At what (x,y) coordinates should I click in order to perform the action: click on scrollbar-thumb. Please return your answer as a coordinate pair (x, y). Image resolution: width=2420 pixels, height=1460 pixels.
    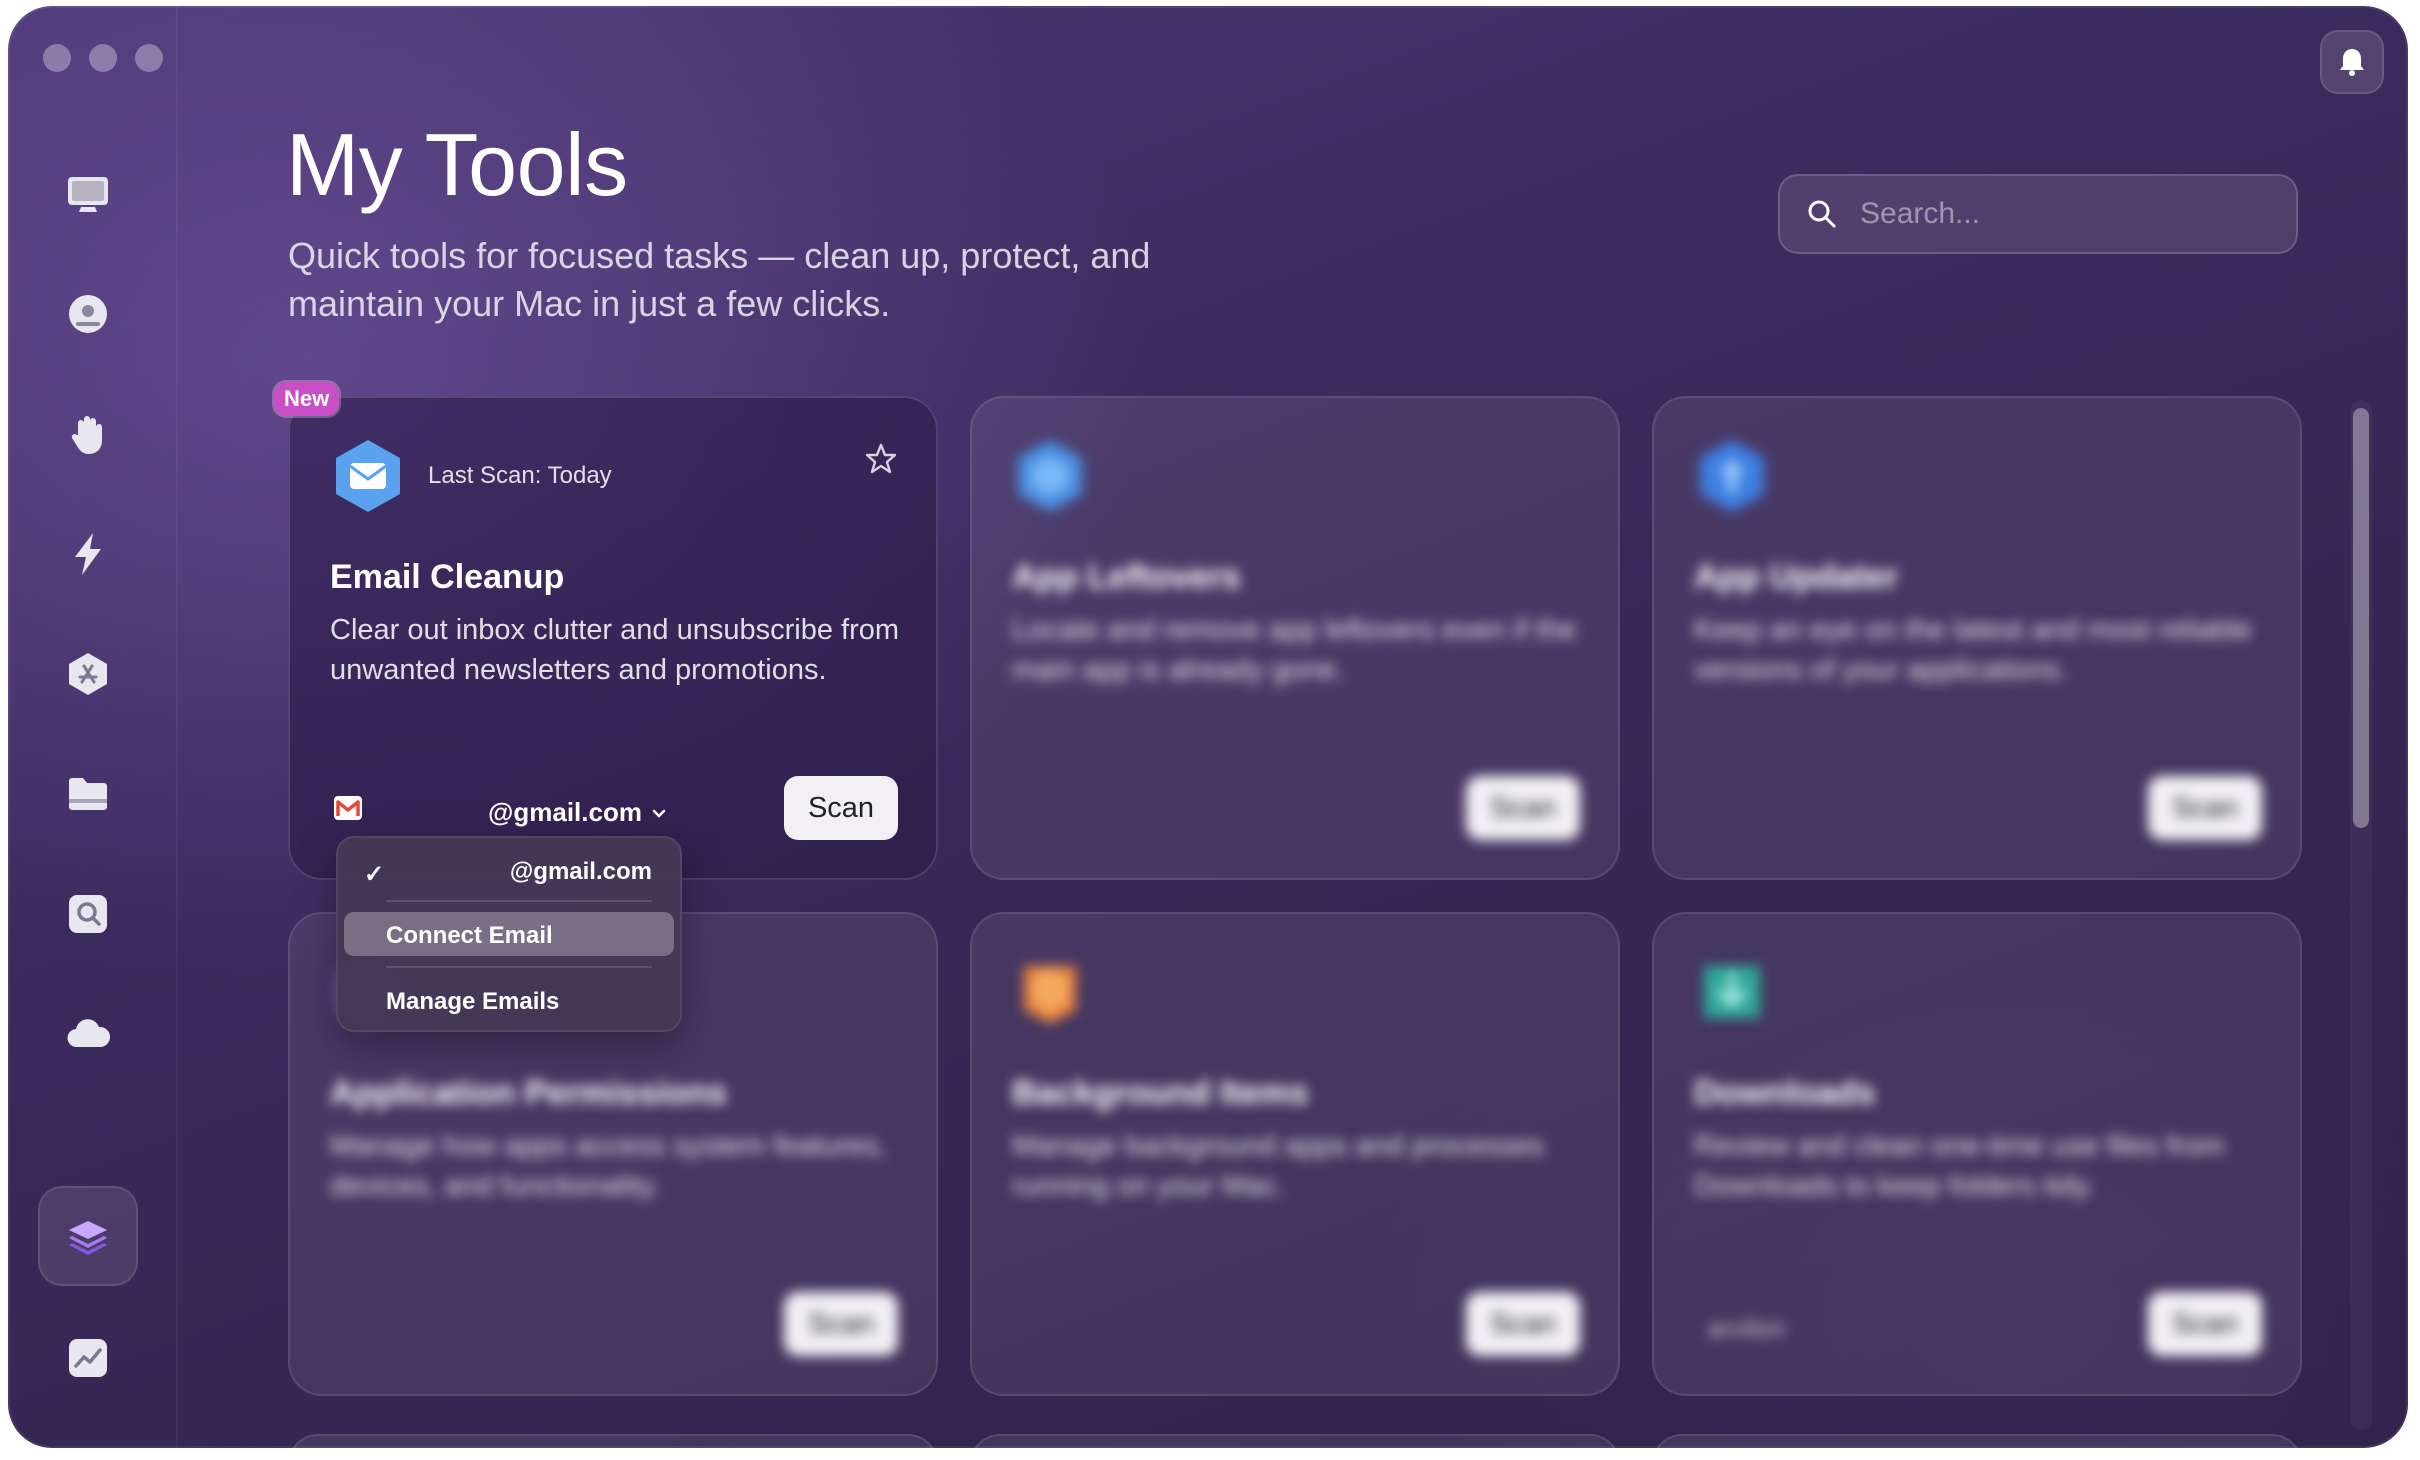
    Looking at the image, I should click on (2361, 618).